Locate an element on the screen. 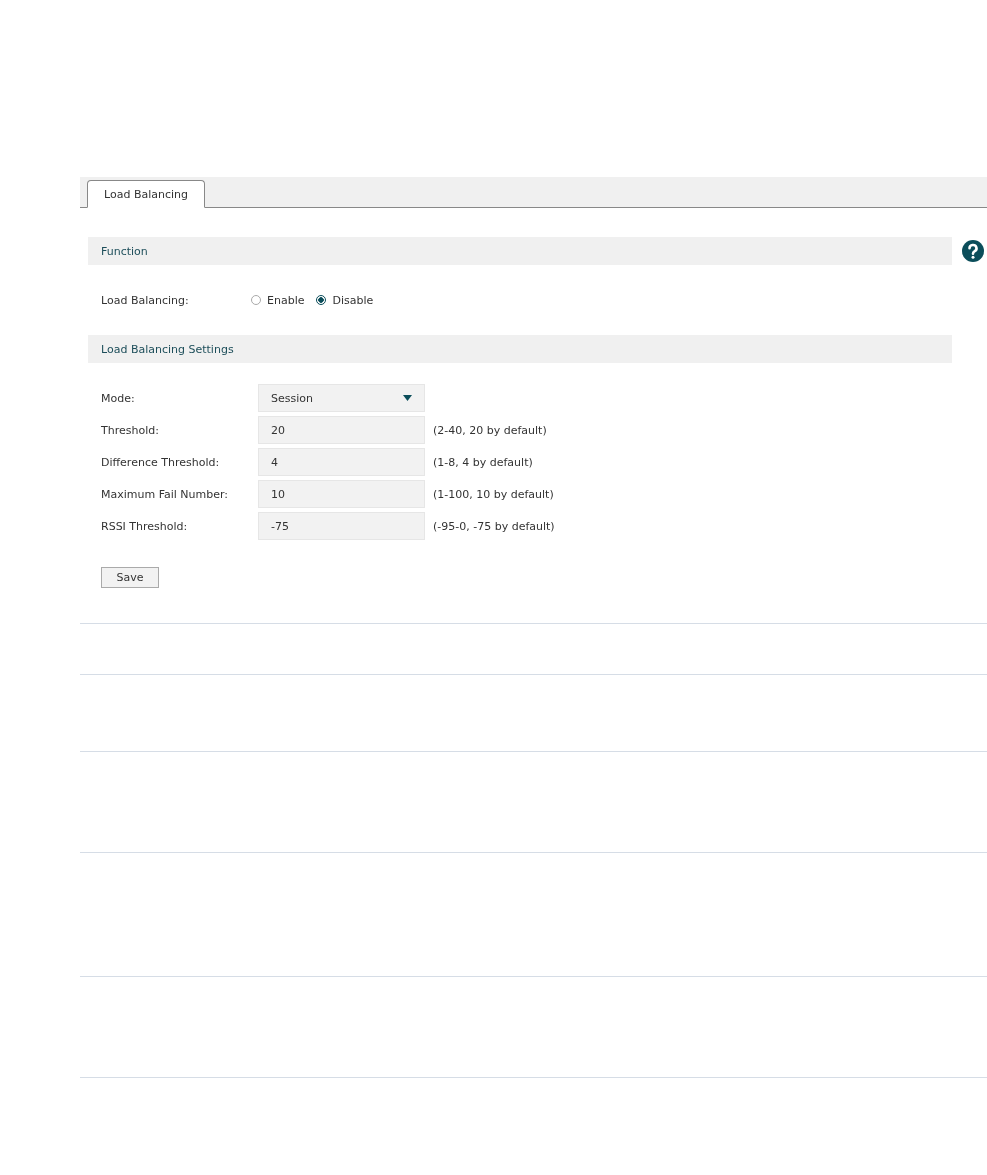  field-label: Maximum Fail Number: is located at coordinates (165, 494).